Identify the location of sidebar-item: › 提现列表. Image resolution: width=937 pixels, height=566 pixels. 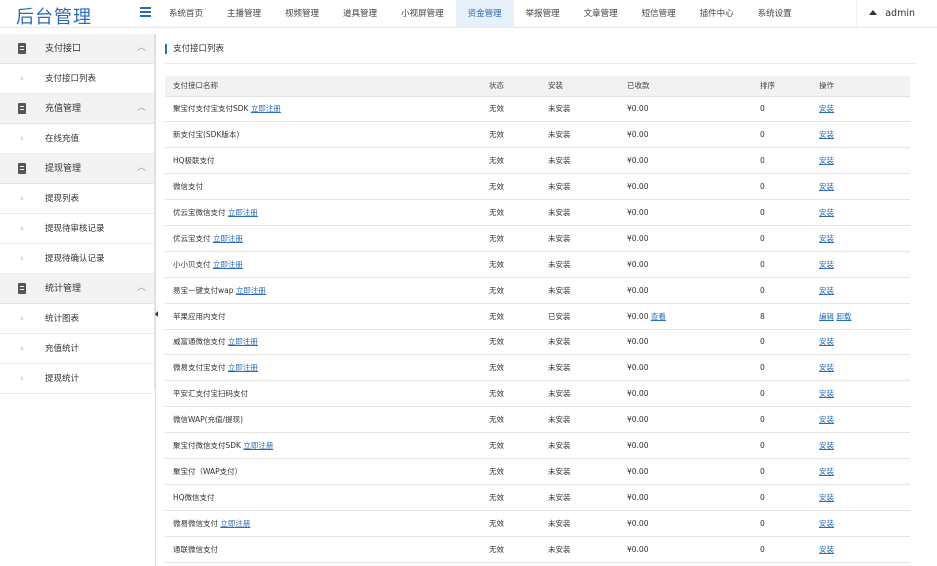
(77, 199).